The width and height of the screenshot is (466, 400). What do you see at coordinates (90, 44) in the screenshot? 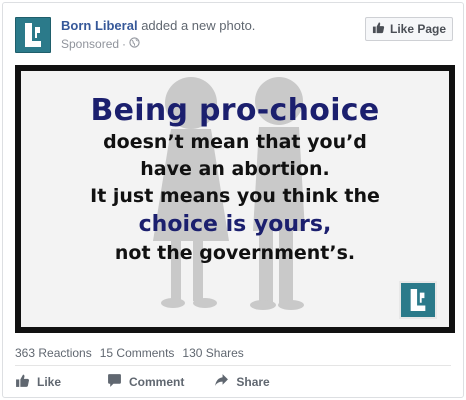
I see `sponsored-label: Sponsored` at bounding box center [90, 44].